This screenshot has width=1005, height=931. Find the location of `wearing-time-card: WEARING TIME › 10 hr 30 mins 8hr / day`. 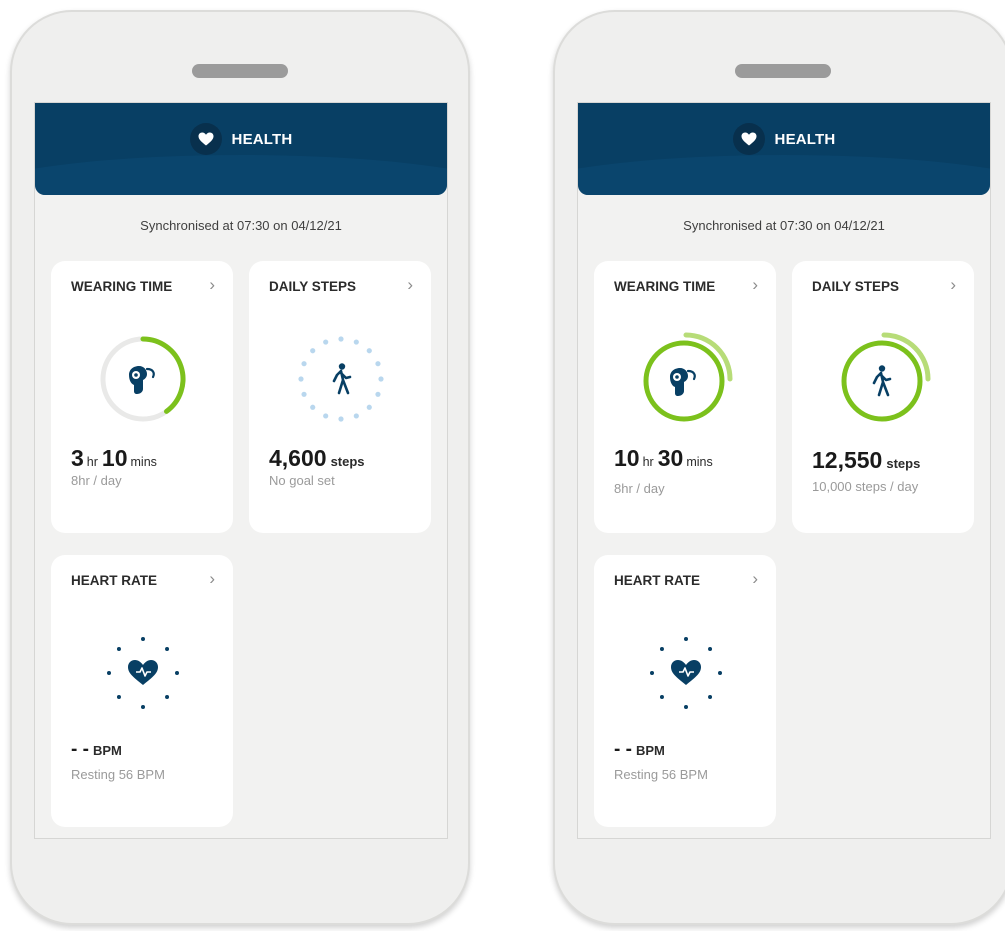

wearing-time-card: WEARING TIME › 10 hr 30 mins 8hr / day is located at coordinates (685, 397).